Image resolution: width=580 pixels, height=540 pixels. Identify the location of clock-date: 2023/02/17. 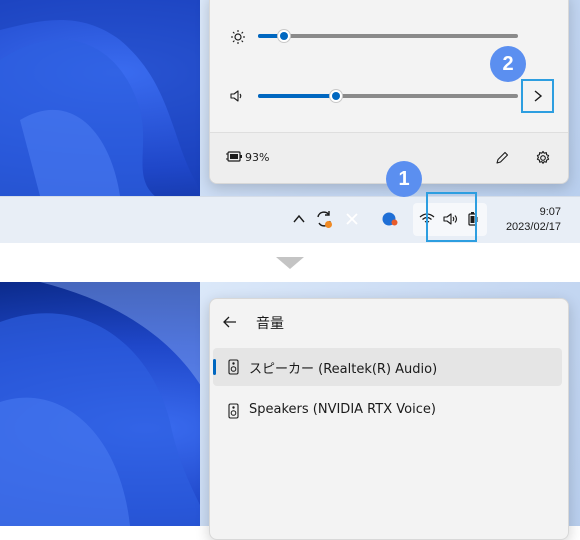
(533, 227).